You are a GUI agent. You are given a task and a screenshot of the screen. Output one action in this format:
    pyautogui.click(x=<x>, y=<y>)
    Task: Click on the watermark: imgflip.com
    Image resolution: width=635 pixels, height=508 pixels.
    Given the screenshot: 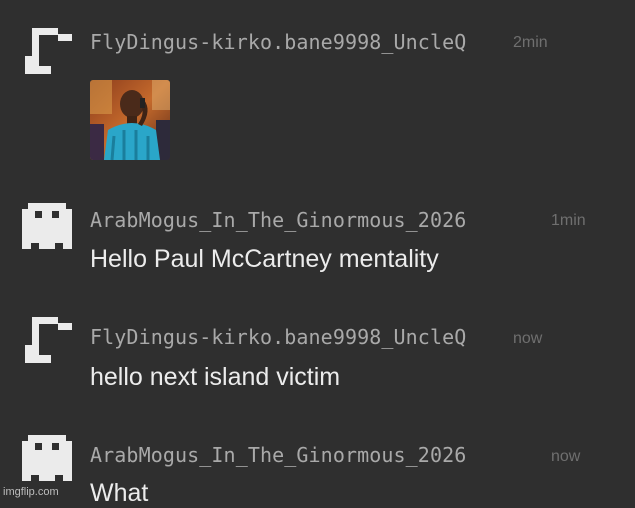 What is the action you would take?
    pyautogui.click(x=31, y=492)
    